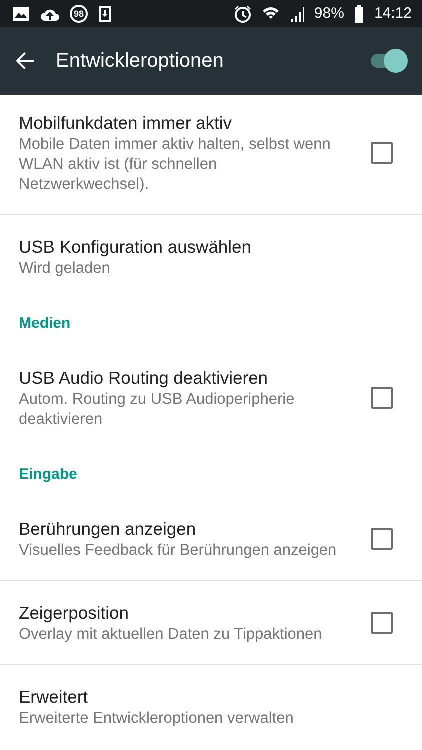  I want to click on setting-summary: Visuelles Feedback für Berührungen anzeigen, so click(178, 551).